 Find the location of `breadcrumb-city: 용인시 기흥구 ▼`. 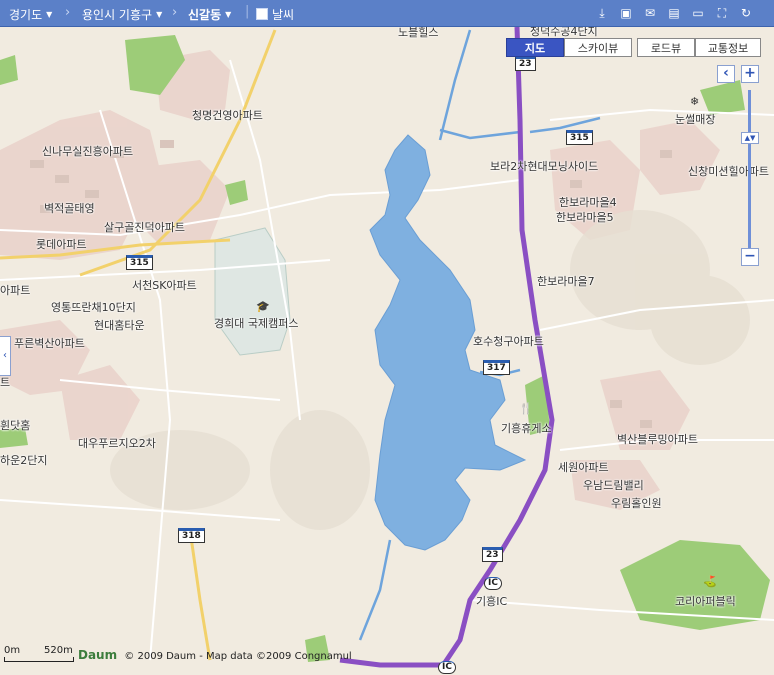

breadcrumb-city: 용인시 기흥구 ▼ is located at coordinates (122, 14).